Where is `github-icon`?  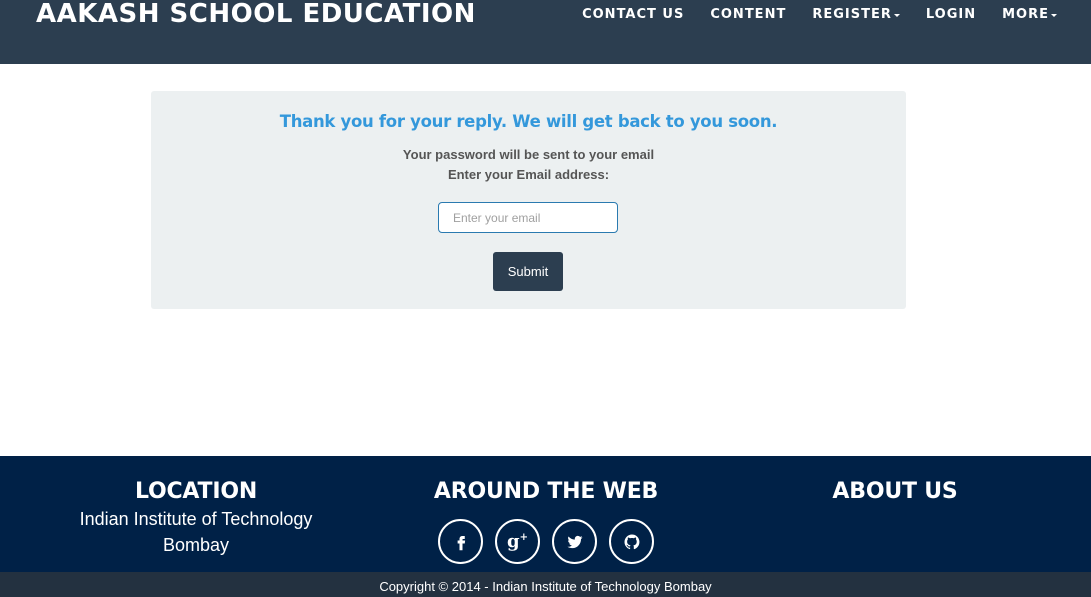
github-icon is located at coordinates (631, 541).